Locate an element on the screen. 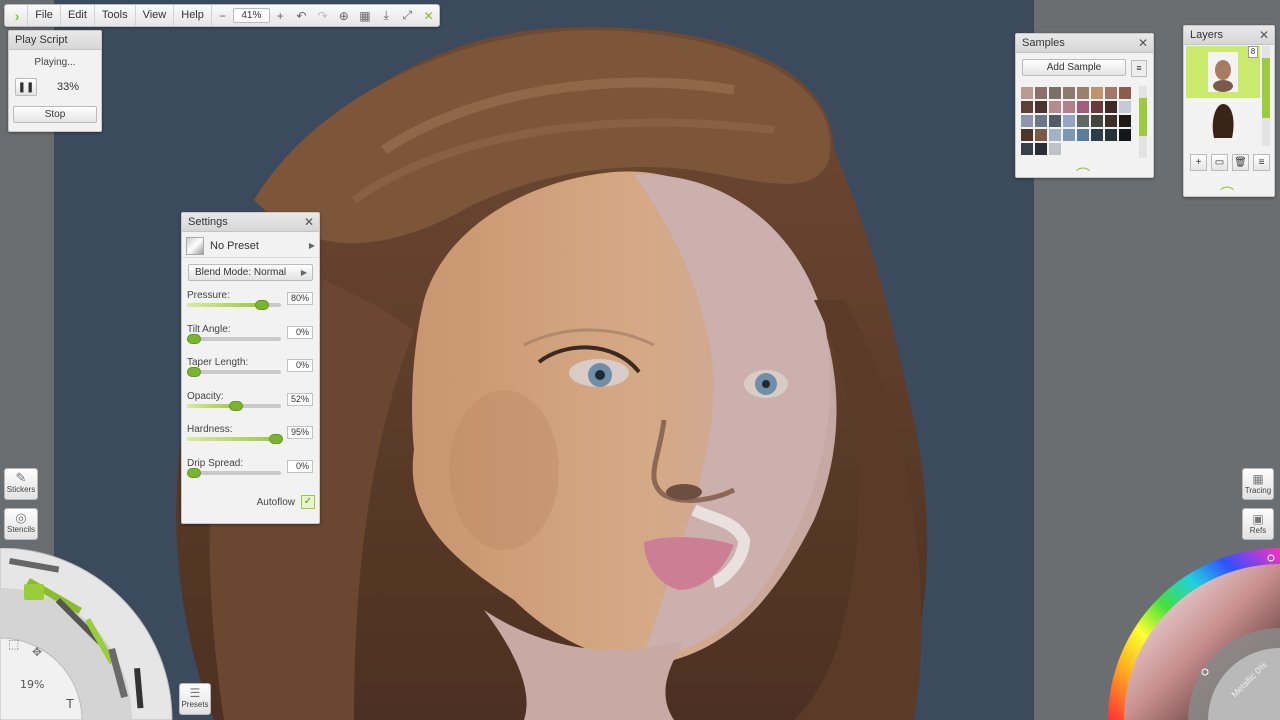 This screenshot has height=720, width=1280. stop-button: Stop is located at coordinates (55, 114).